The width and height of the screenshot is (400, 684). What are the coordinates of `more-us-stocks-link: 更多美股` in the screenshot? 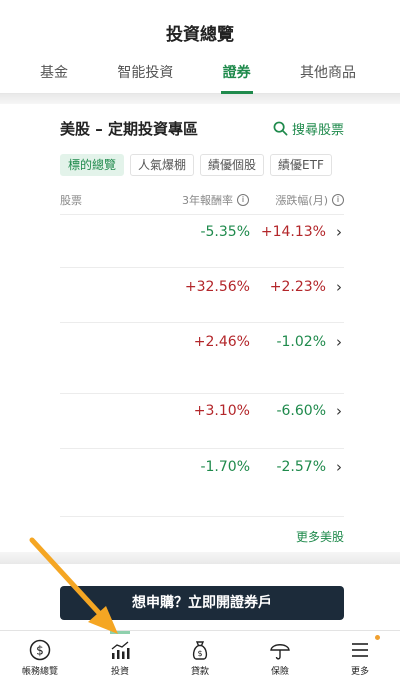 It's located at (320, 536).